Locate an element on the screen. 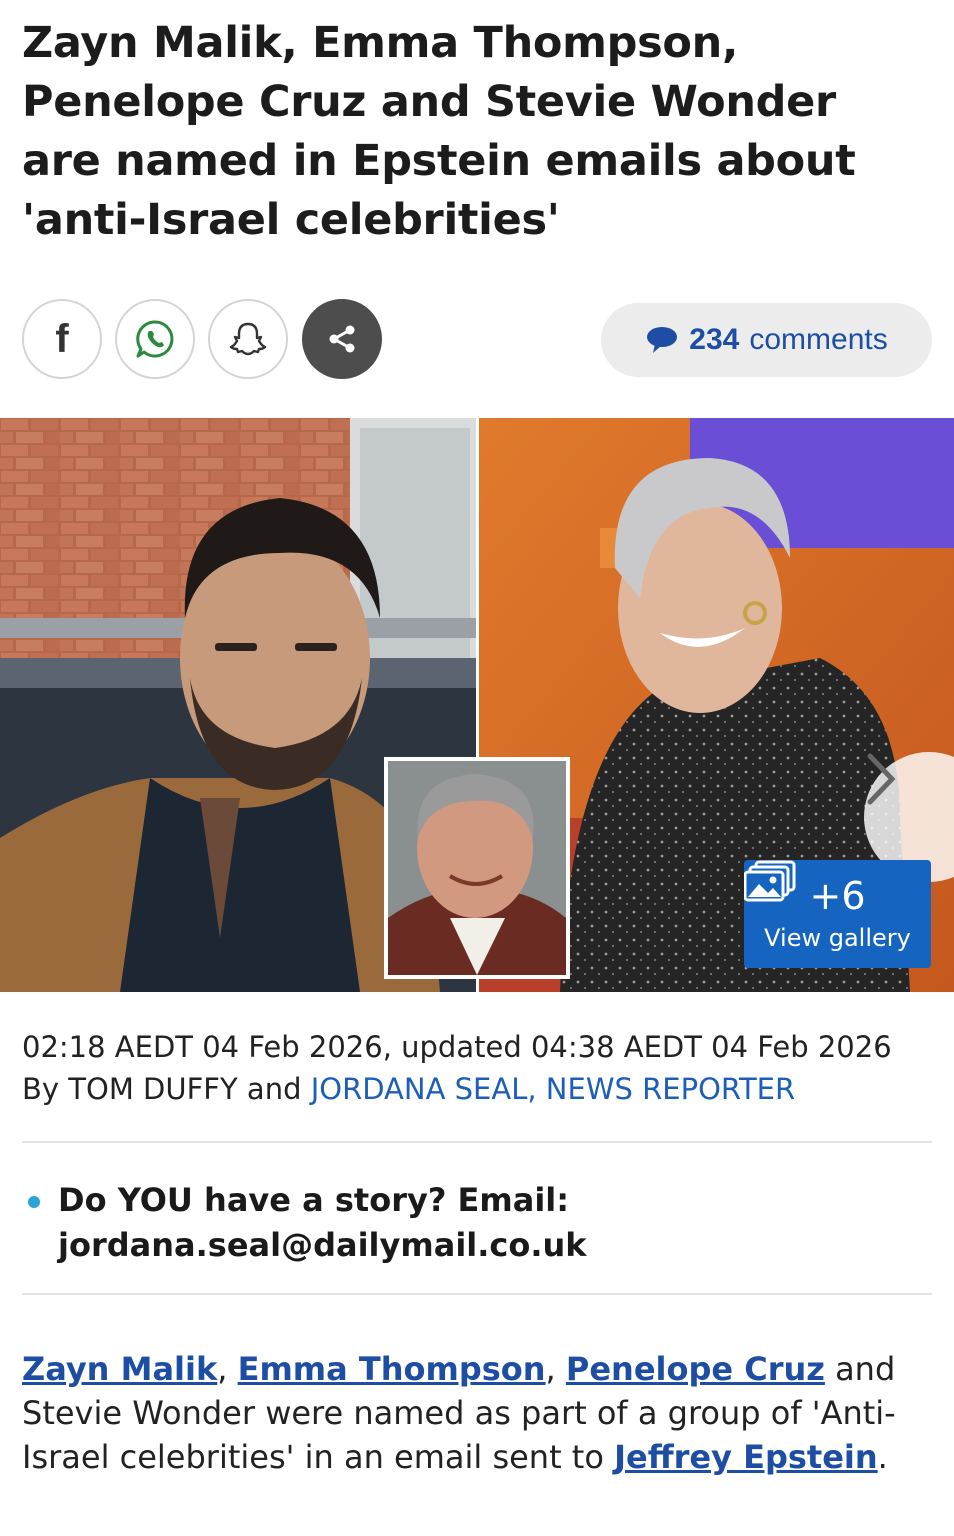 This screenshot has height=1536, width=954. share-icon is located at coordinates (342, 339).